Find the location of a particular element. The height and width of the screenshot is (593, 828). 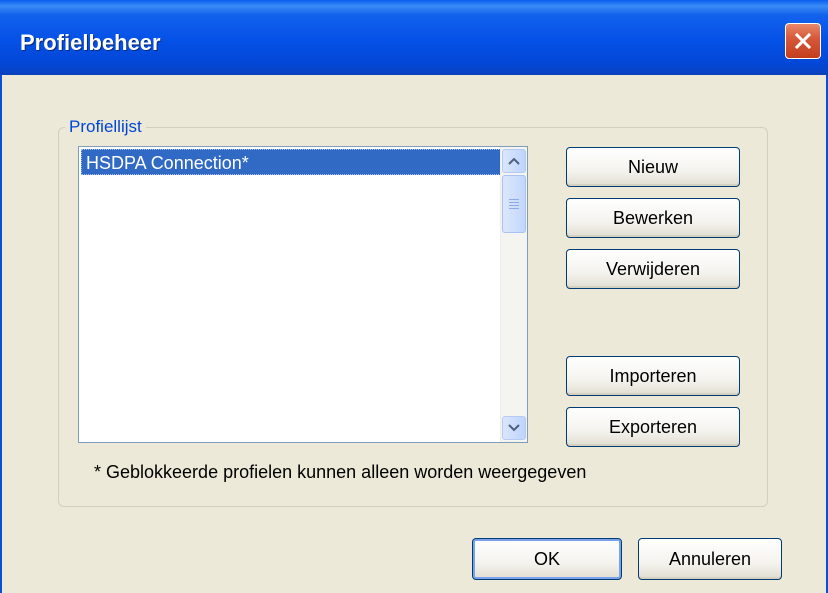

new-button: Nieuw is located at coordinates (653, 167).